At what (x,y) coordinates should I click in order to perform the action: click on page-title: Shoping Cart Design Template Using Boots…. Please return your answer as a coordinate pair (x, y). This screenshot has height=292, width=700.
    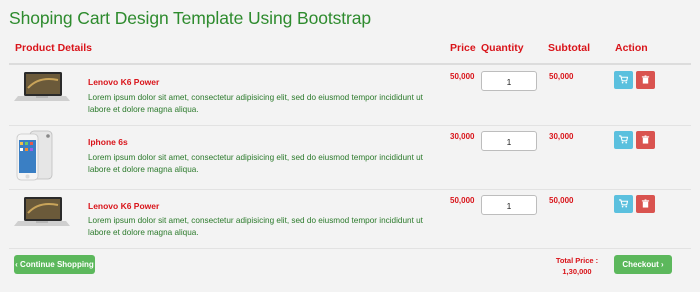
    Looking at the image, I should click on (190, 18).